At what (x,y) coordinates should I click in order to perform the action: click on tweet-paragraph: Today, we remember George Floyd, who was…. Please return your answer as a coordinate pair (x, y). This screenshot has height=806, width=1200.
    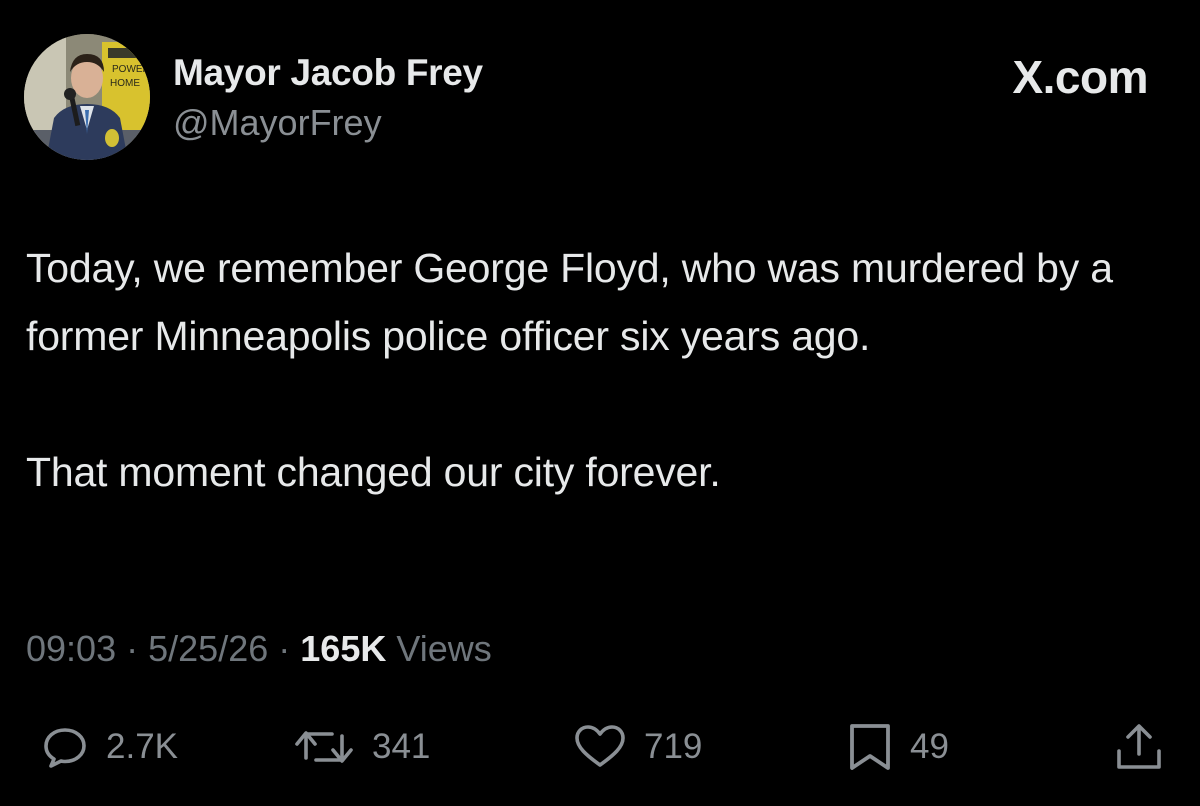
    Looking at the image, I should click on (569, 302).